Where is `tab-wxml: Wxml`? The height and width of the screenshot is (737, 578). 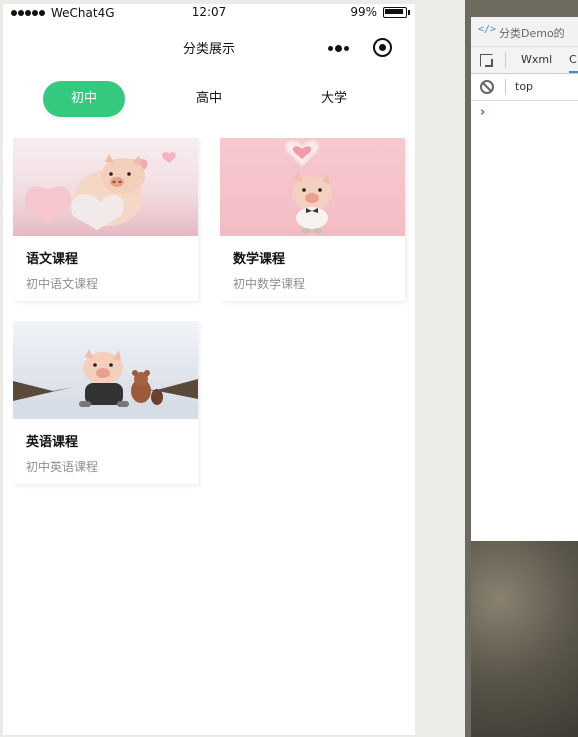 tab-wxml: Wxml is located at coordinates (536, 59).